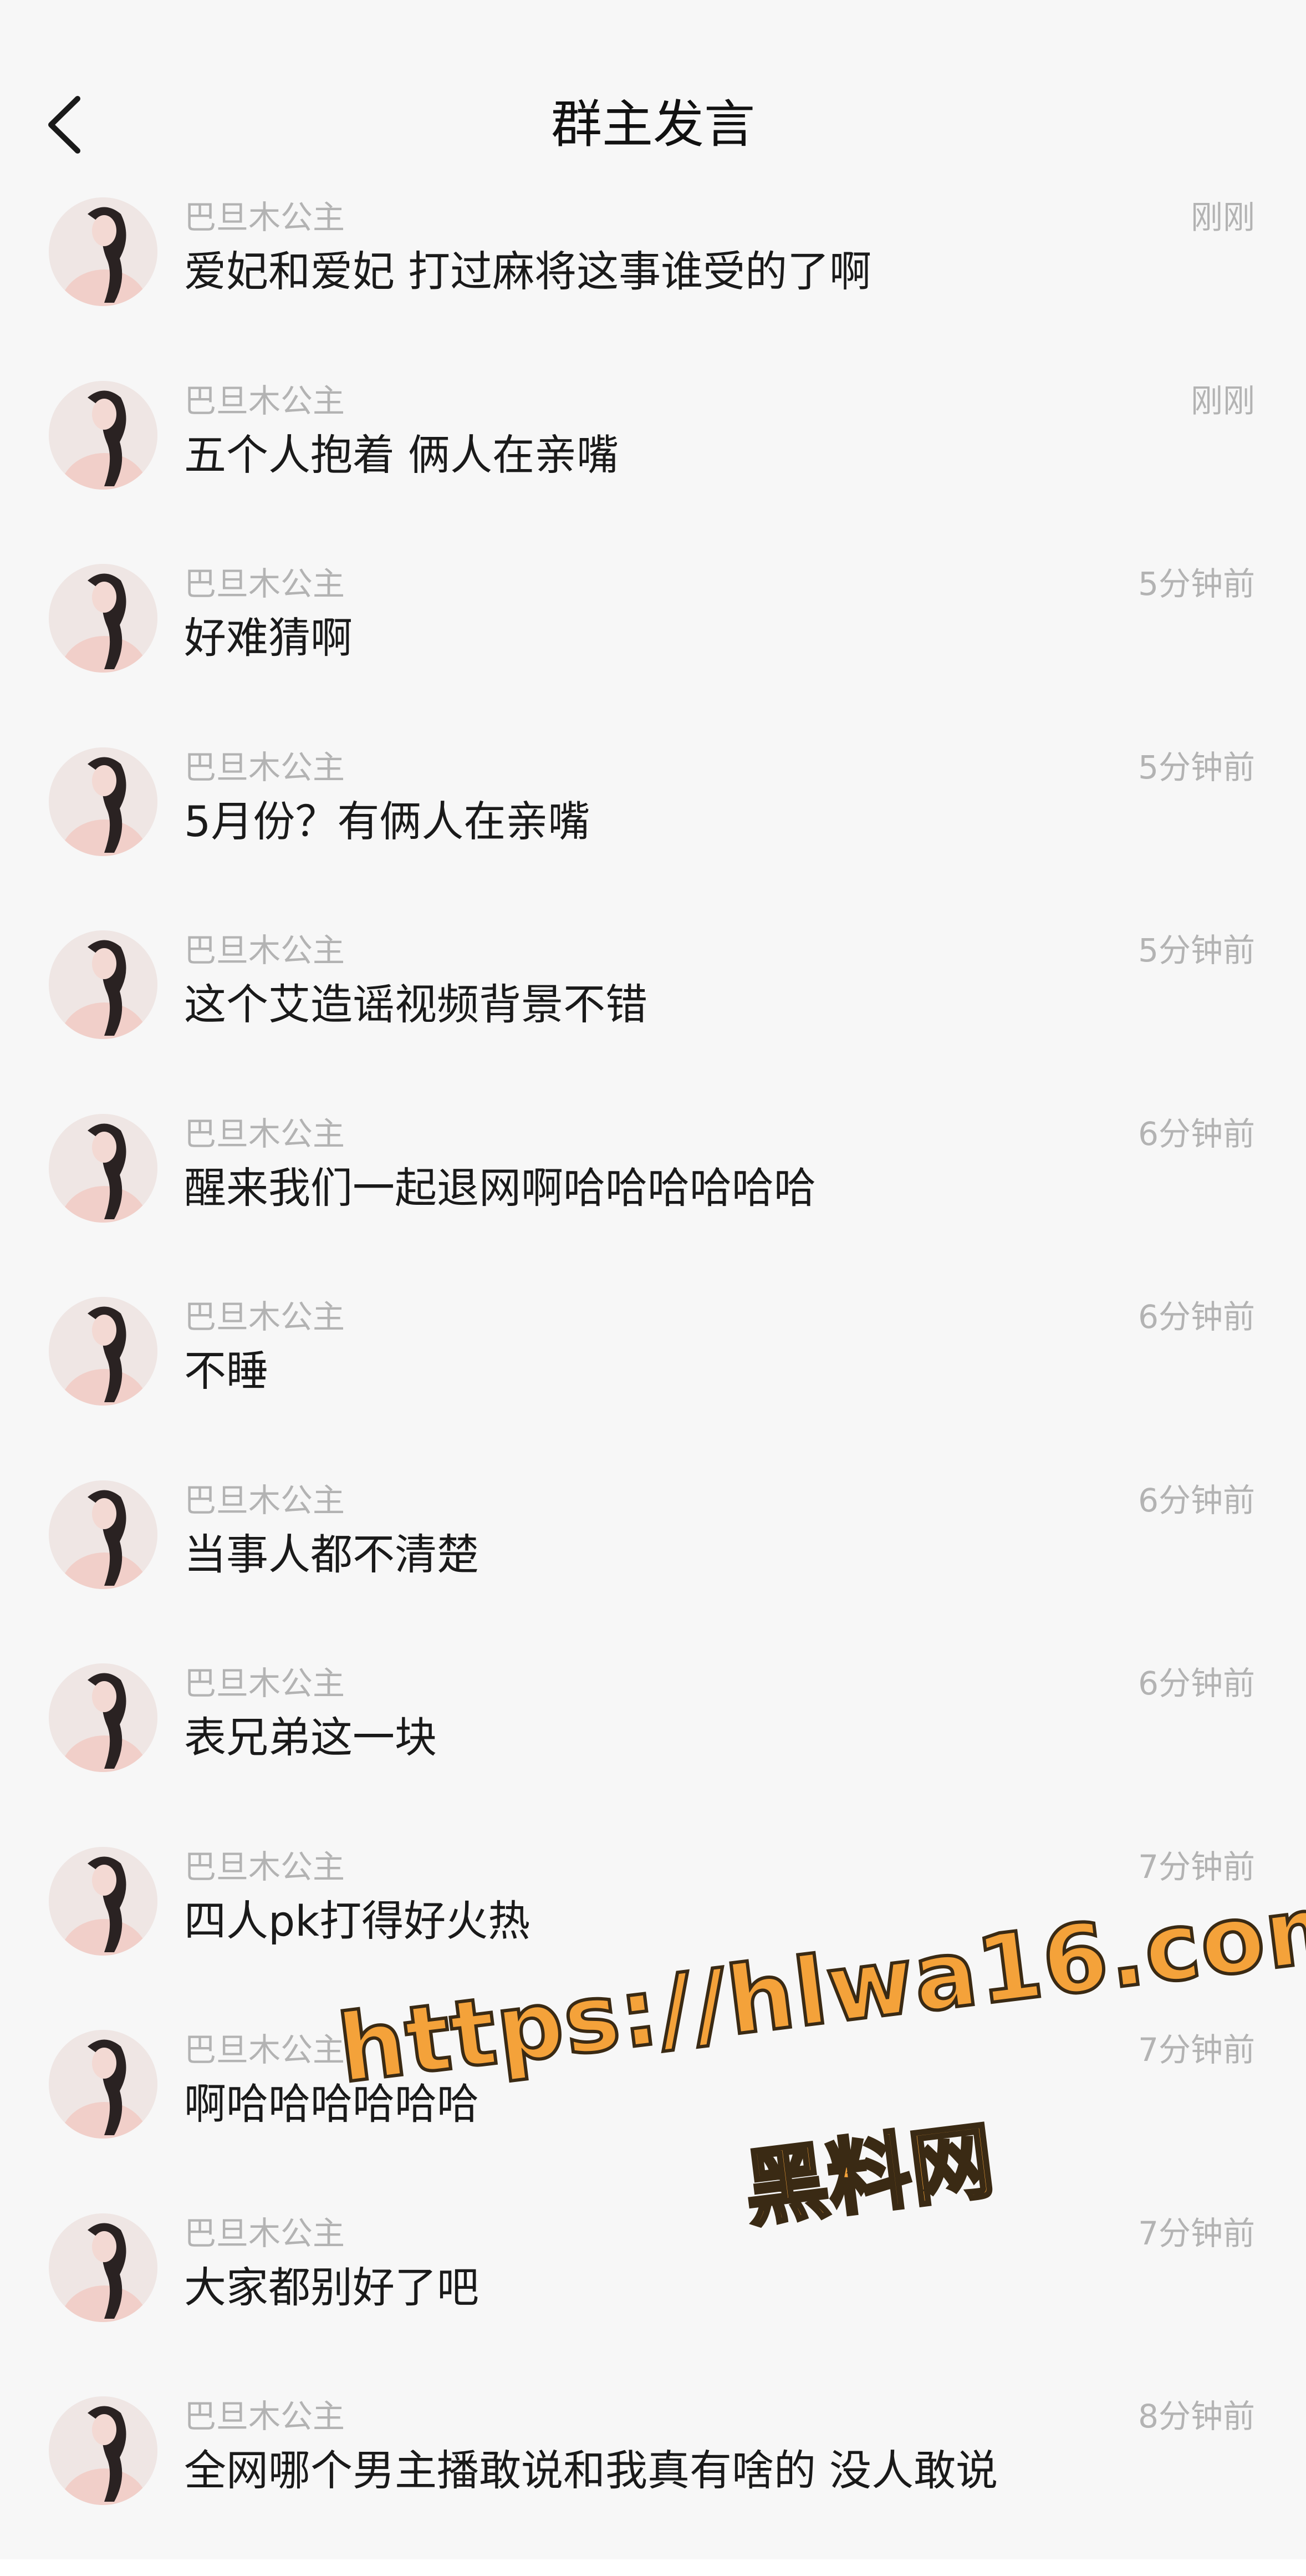 This screenshot has width=1306, height=2576. I want to click on message-item: 巴旦木公主 刚刚 爱妃和爱妃 打过麻将这事谁受的了啊, so click(653, 275).